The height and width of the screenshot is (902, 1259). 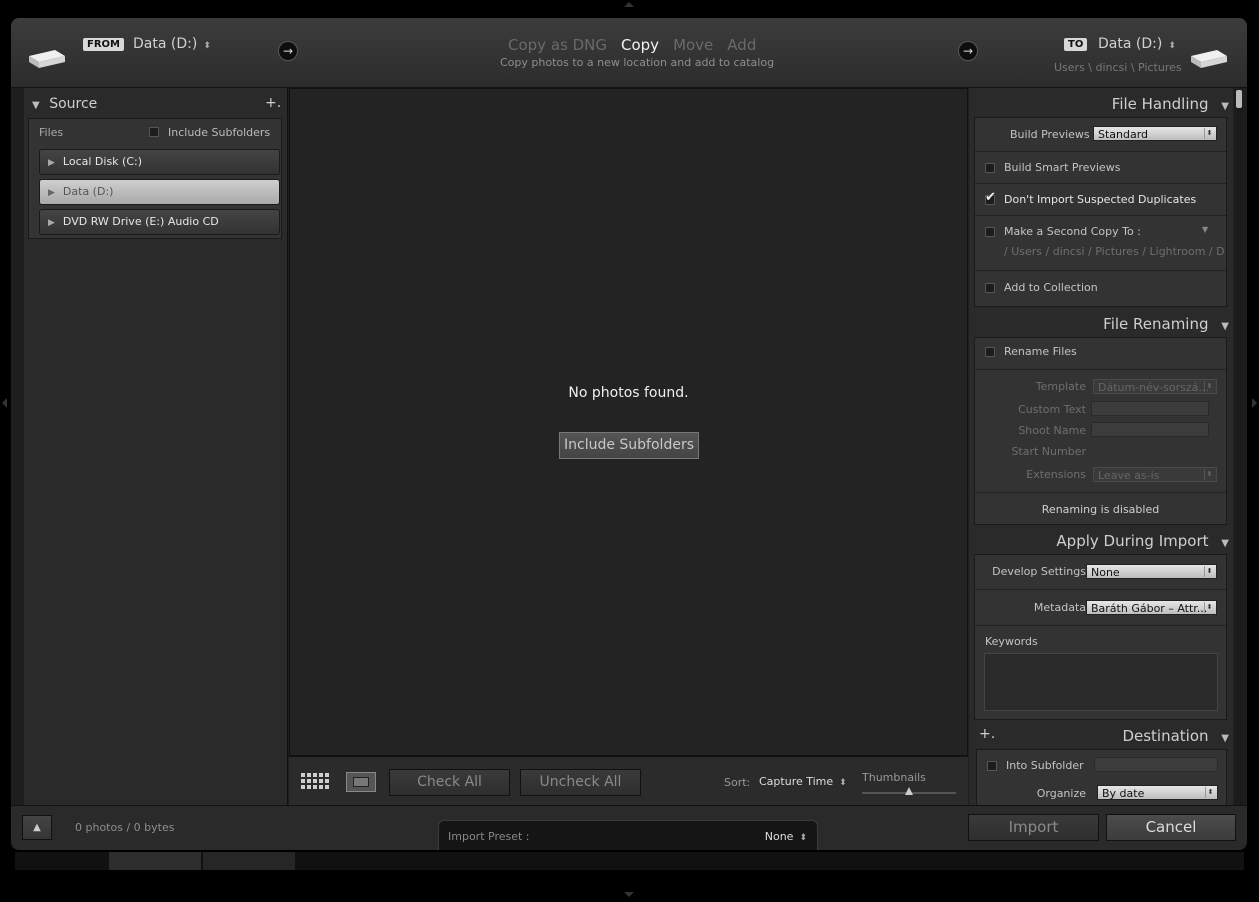 I want to click on source-arrow-button: →, so click(x=288, y=51).